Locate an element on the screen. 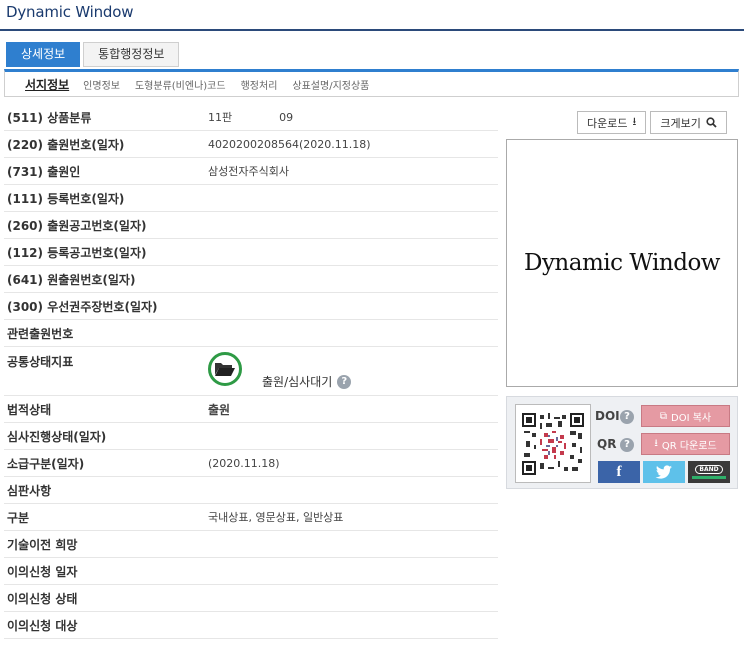 The width and height of the screenshot is (744, 669). status-label: 출원/심사대기 is located at coordinates (297, 382).